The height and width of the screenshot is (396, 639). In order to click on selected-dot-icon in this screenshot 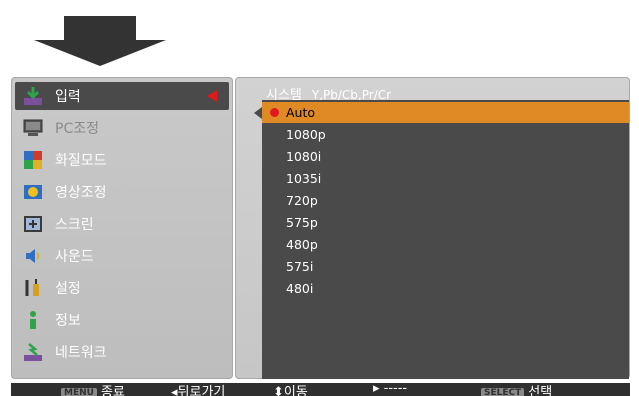, I will do `click(274, 112)`.